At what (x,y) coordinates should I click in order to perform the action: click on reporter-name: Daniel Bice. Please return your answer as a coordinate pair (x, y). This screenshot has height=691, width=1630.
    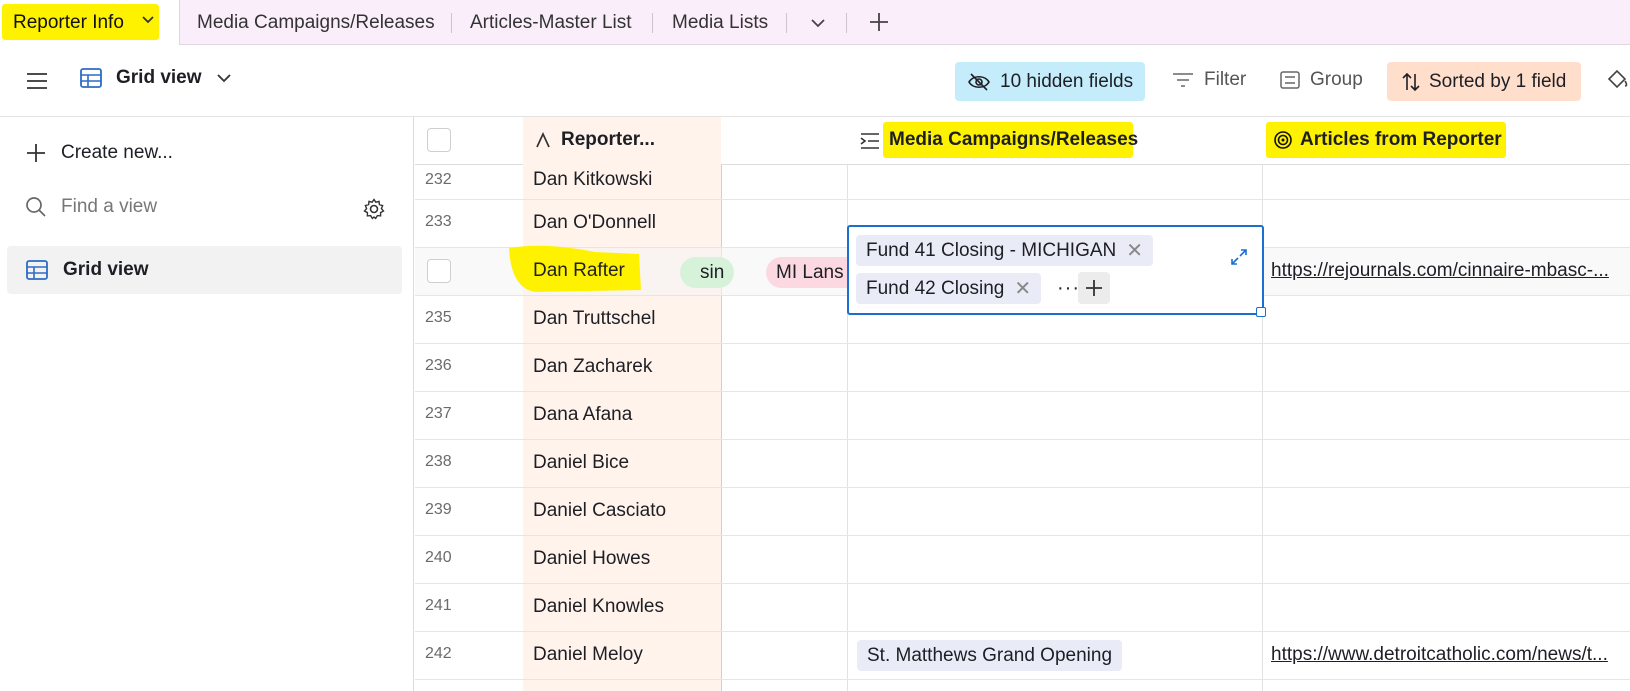
    Looking at the image, I should click on (581, 463).